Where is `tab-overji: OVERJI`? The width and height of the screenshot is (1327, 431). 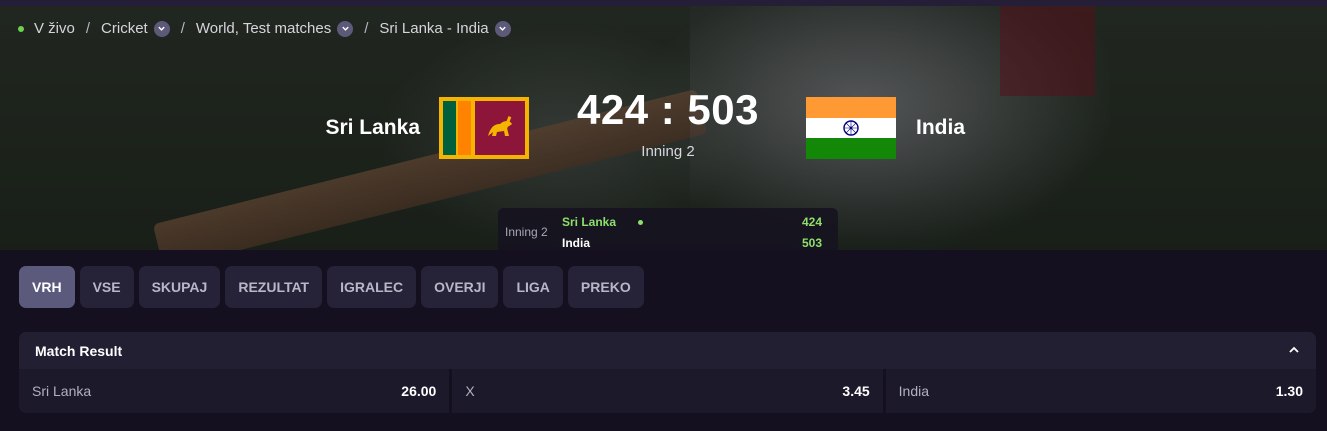 tab-overji: OVERJI is located at coordinates (460, 287).